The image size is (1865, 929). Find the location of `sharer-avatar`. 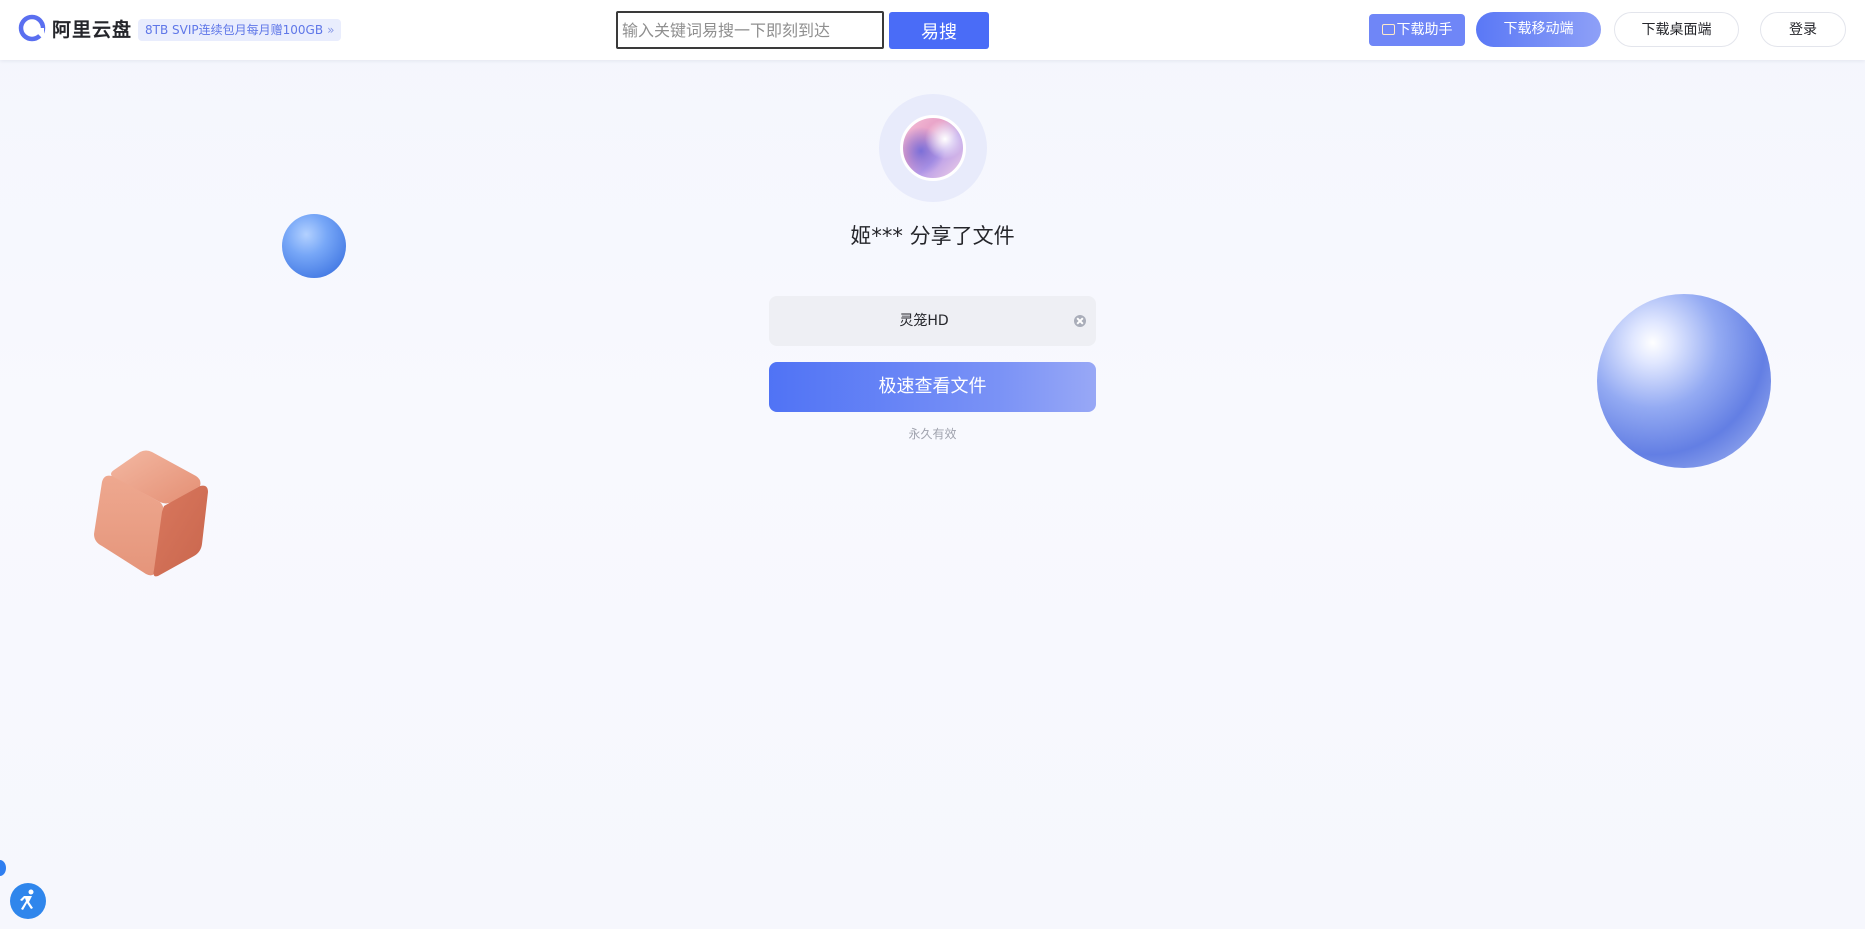

sharer-avatar is located at coordinates (933, 148).